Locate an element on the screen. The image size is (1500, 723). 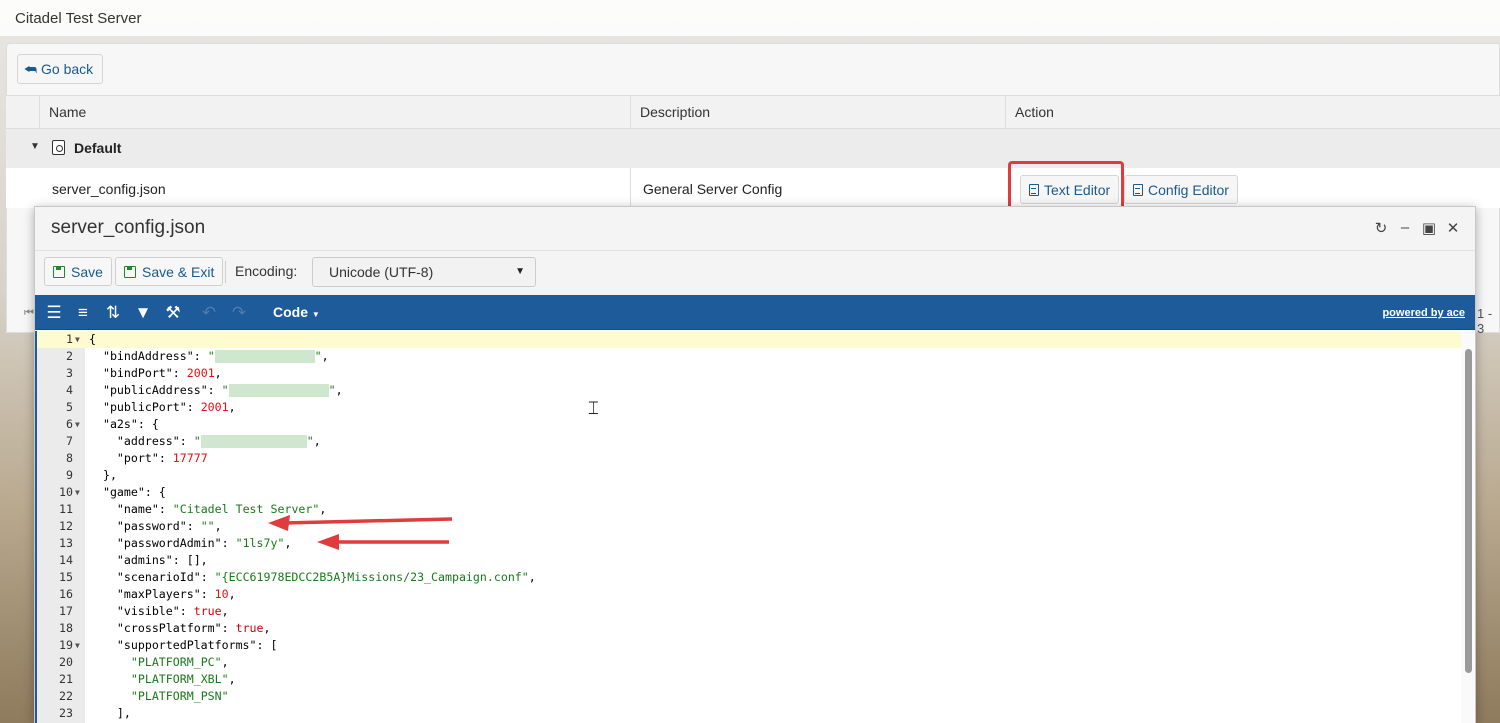
compact-icon: ≡ is located at coordinates (83, 313).